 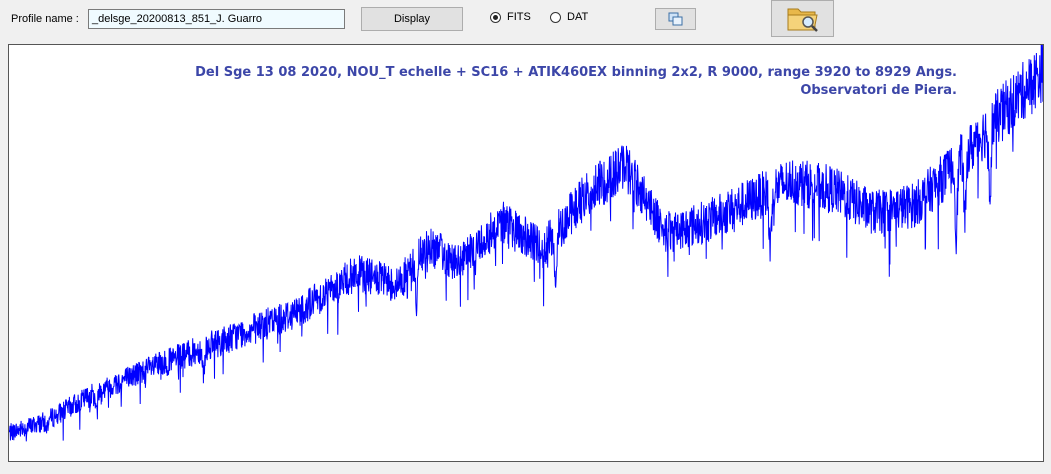 I want to click on folder-search-icon, so click(x=802, y=20).